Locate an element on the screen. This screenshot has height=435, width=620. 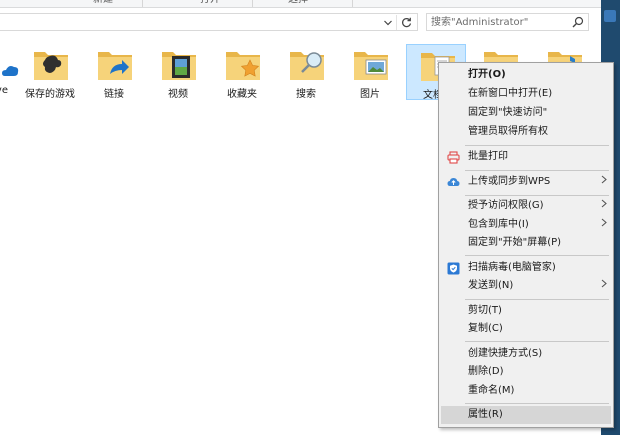
cloud-folder-icon is located at coordinates (10, 71).